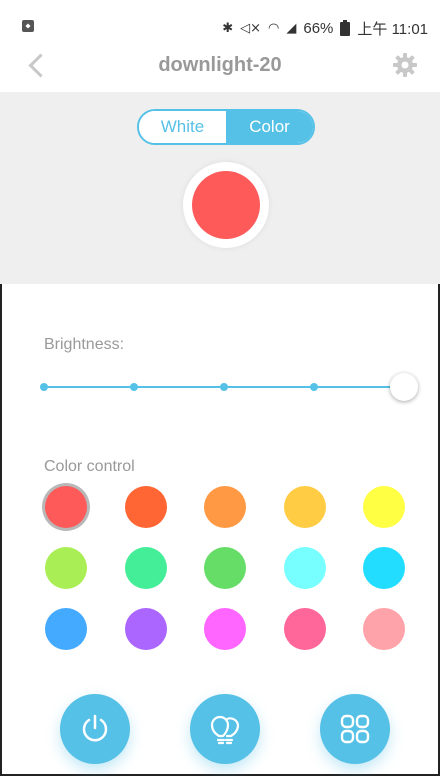 The image size is (440, 776). I want to click on scenes-button, so click(355, 729).